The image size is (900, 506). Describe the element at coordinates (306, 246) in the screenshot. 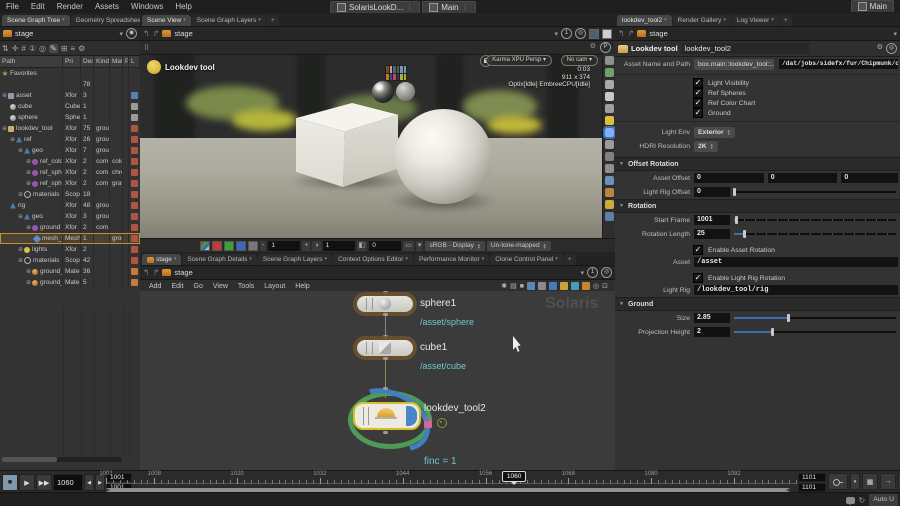

I see `gain-plus-button: +` at that location.